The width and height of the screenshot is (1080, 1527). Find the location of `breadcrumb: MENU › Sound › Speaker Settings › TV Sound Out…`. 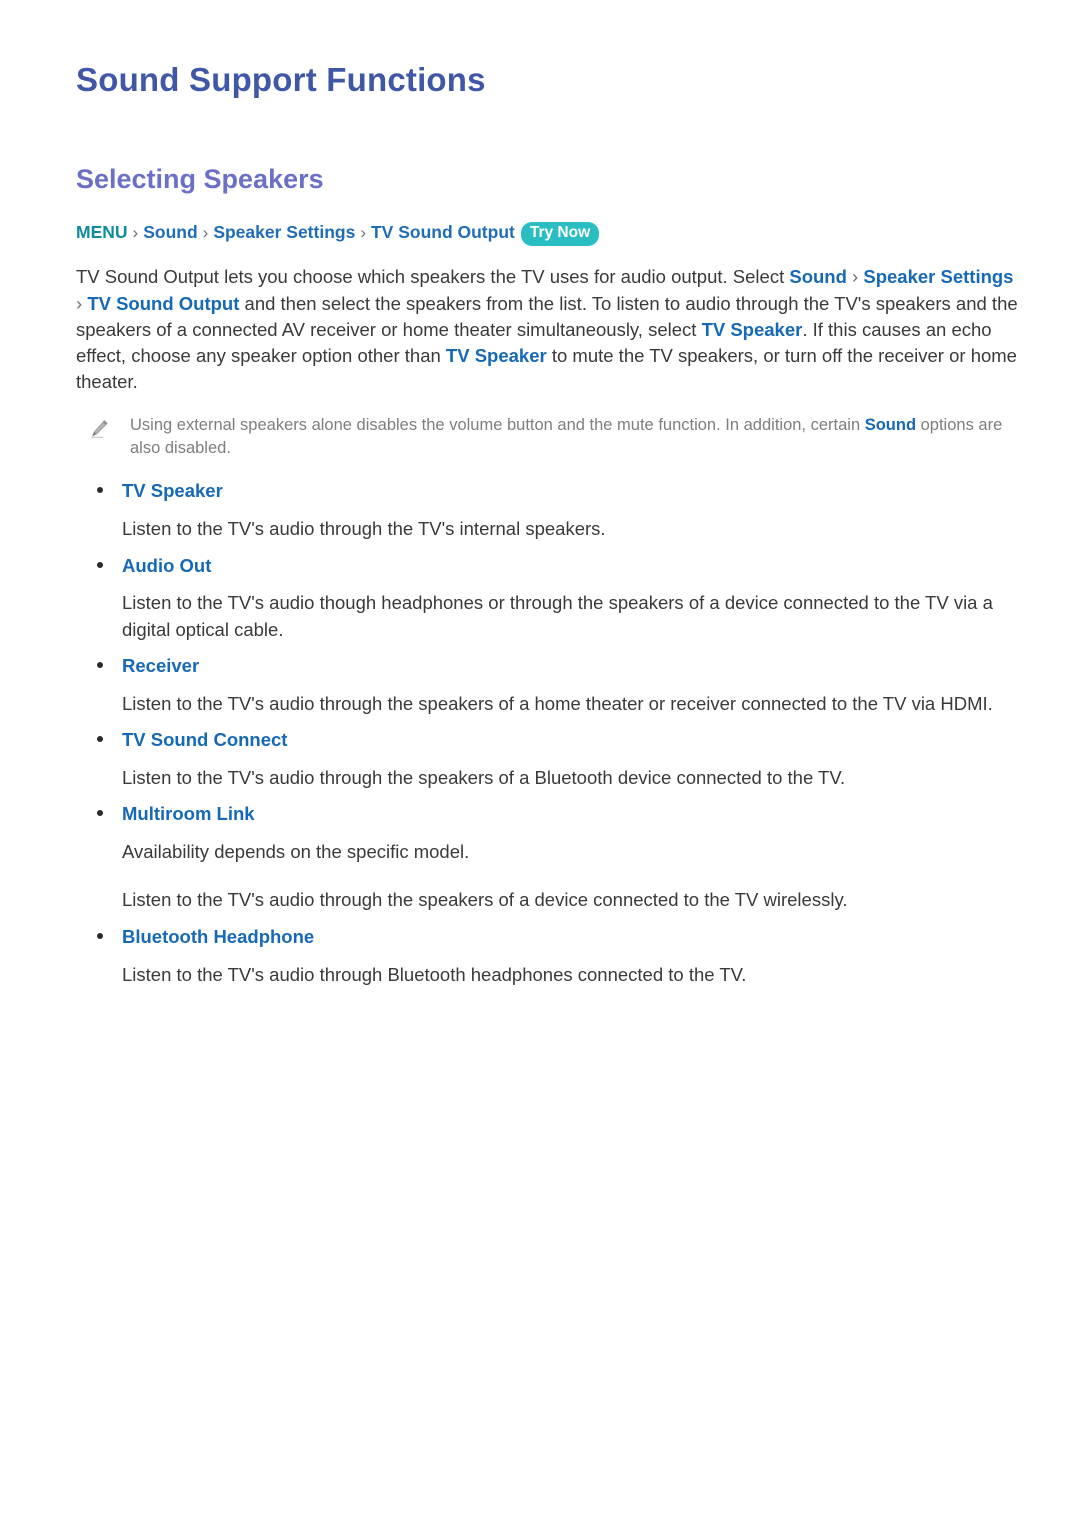

breadcrumb: MENU › Sound › Speaker Settings › TV Sound Out… is located at coordinates (548, 233).